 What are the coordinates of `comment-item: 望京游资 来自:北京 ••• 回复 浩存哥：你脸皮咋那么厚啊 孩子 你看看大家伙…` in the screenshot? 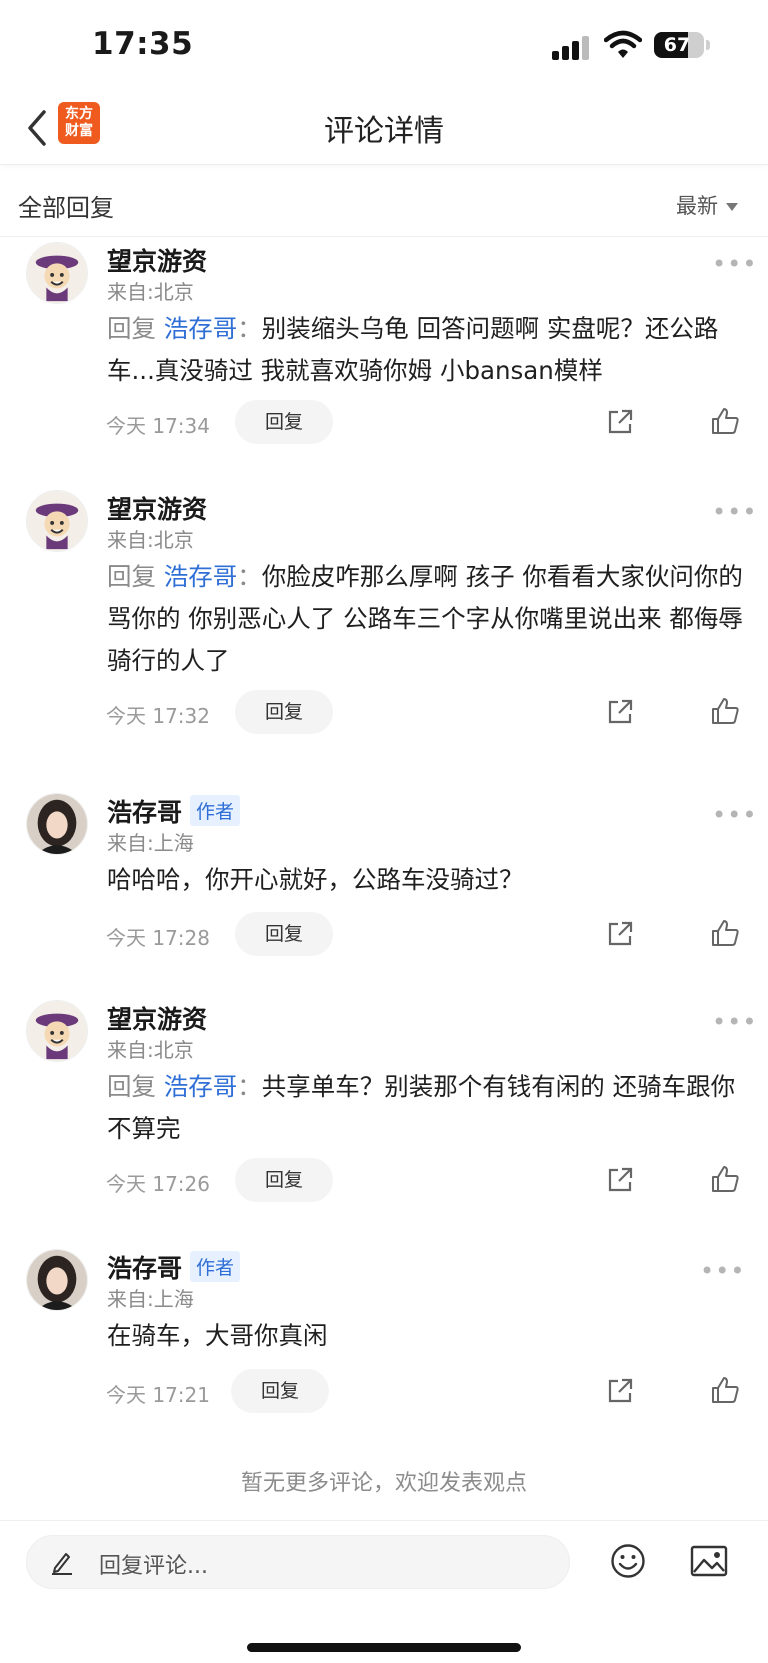 It's located at (384, 612).